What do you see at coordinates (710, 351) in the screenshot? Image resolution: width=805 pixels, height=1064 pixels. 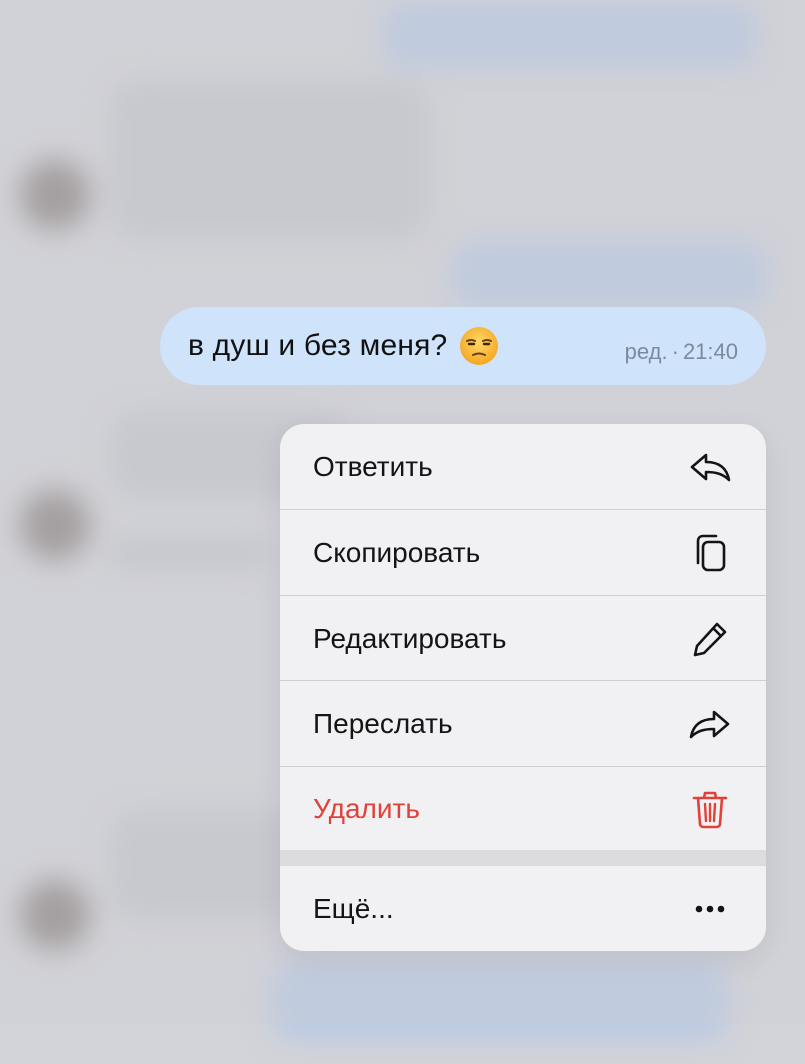 I see `message-time: 21:40` at bounding box center [710, 351].